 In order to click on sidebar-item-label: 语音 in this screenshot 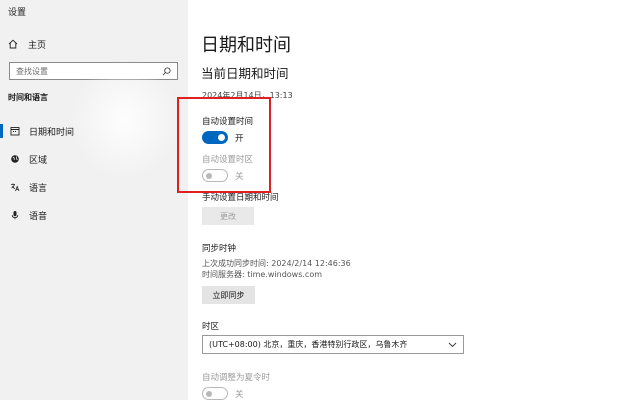, I will do `click(38, 216)`.